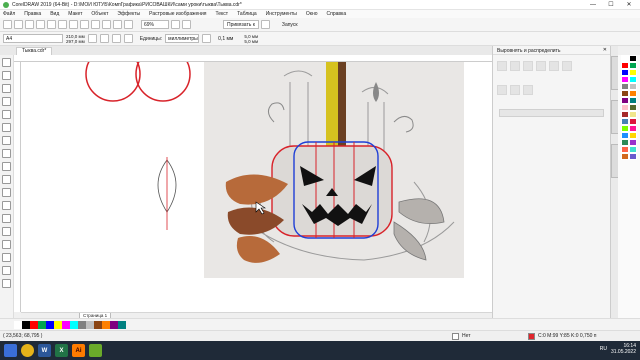  What do you see at coordinates (554, 66) in the screenshot?
I see `align-middle-icon` at bounding box center [554, 66].